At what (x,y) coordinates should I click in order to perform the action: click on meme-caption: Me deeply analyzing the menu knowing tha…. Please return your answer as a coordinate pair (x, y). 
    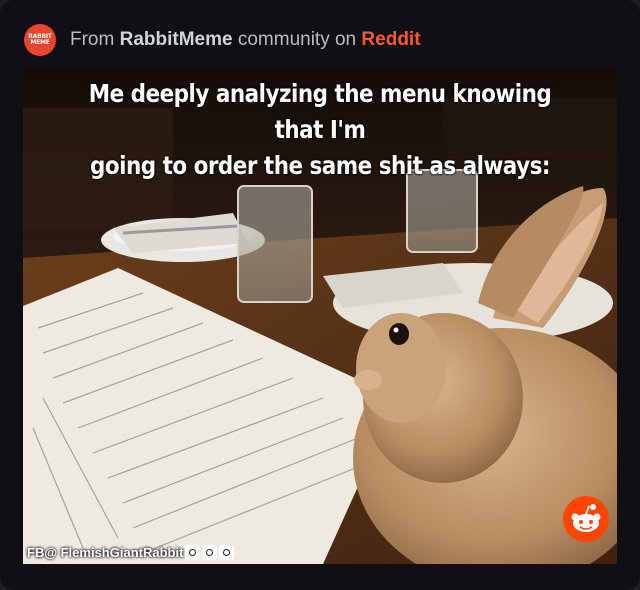
    Looking at the image, I should click on (320, 129).